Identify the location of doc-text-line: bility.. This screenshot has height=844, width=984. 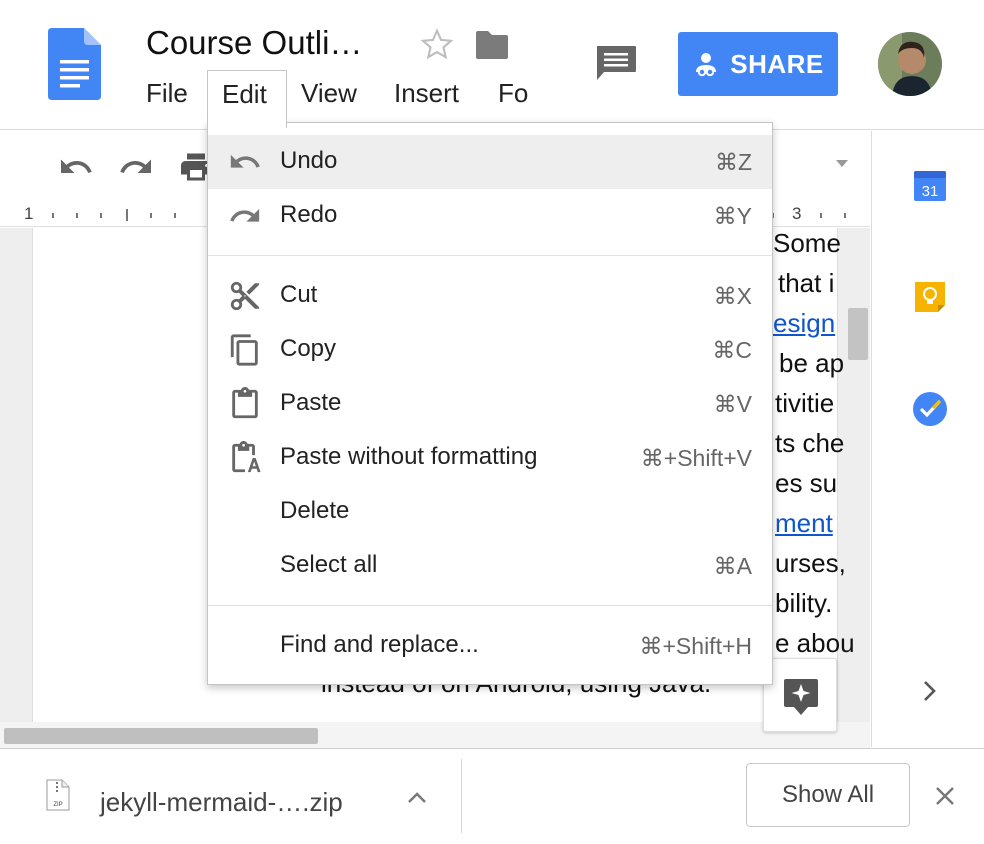
(804, 603).